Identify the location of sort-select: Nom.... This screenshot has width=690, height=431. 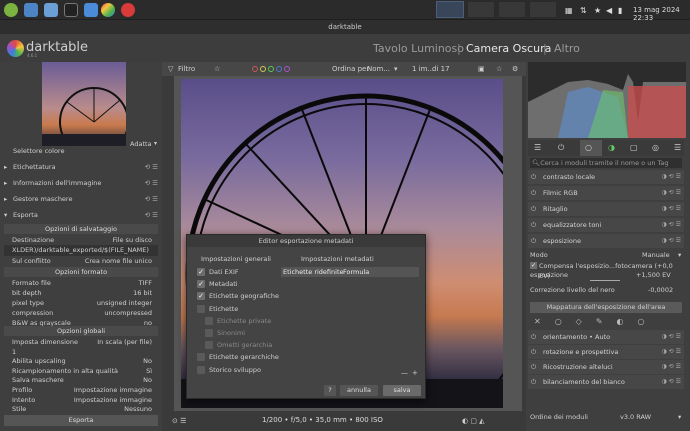
(378, 69).